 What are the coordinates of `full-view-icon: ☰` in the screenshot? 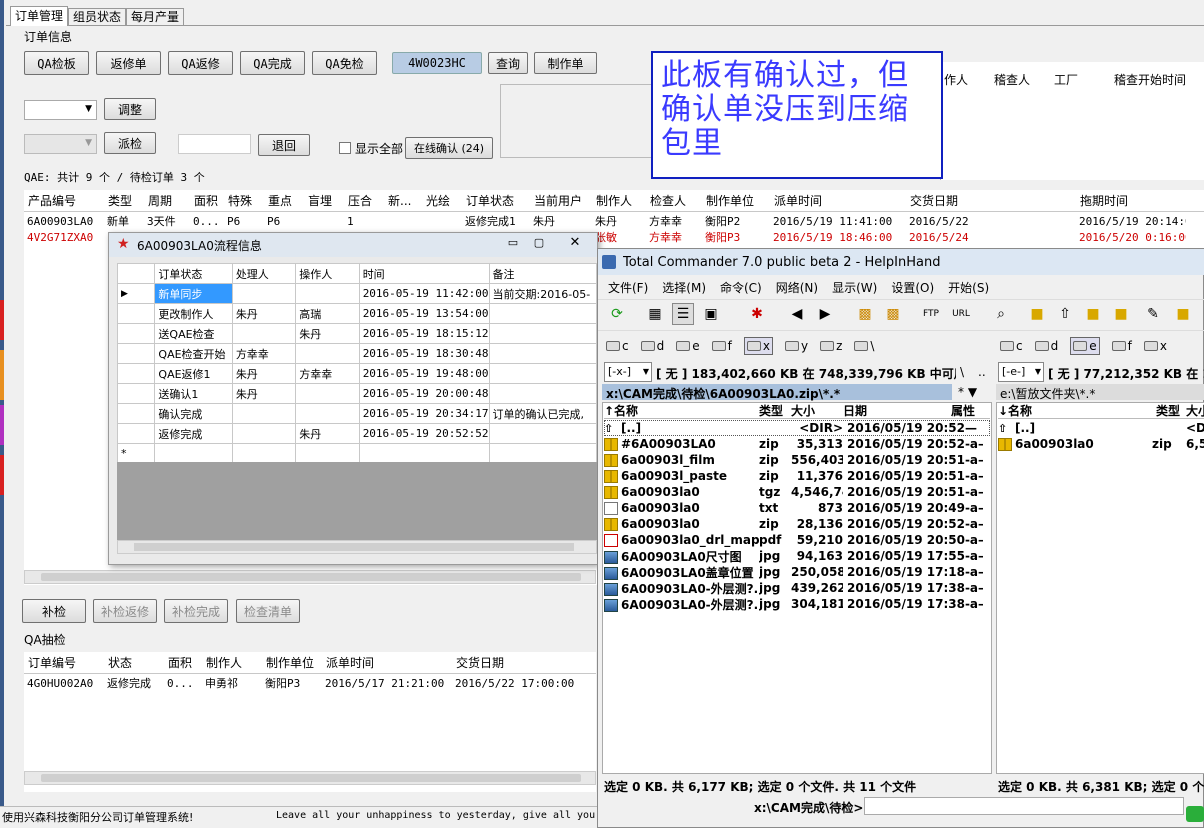 It's located at (683, 314).